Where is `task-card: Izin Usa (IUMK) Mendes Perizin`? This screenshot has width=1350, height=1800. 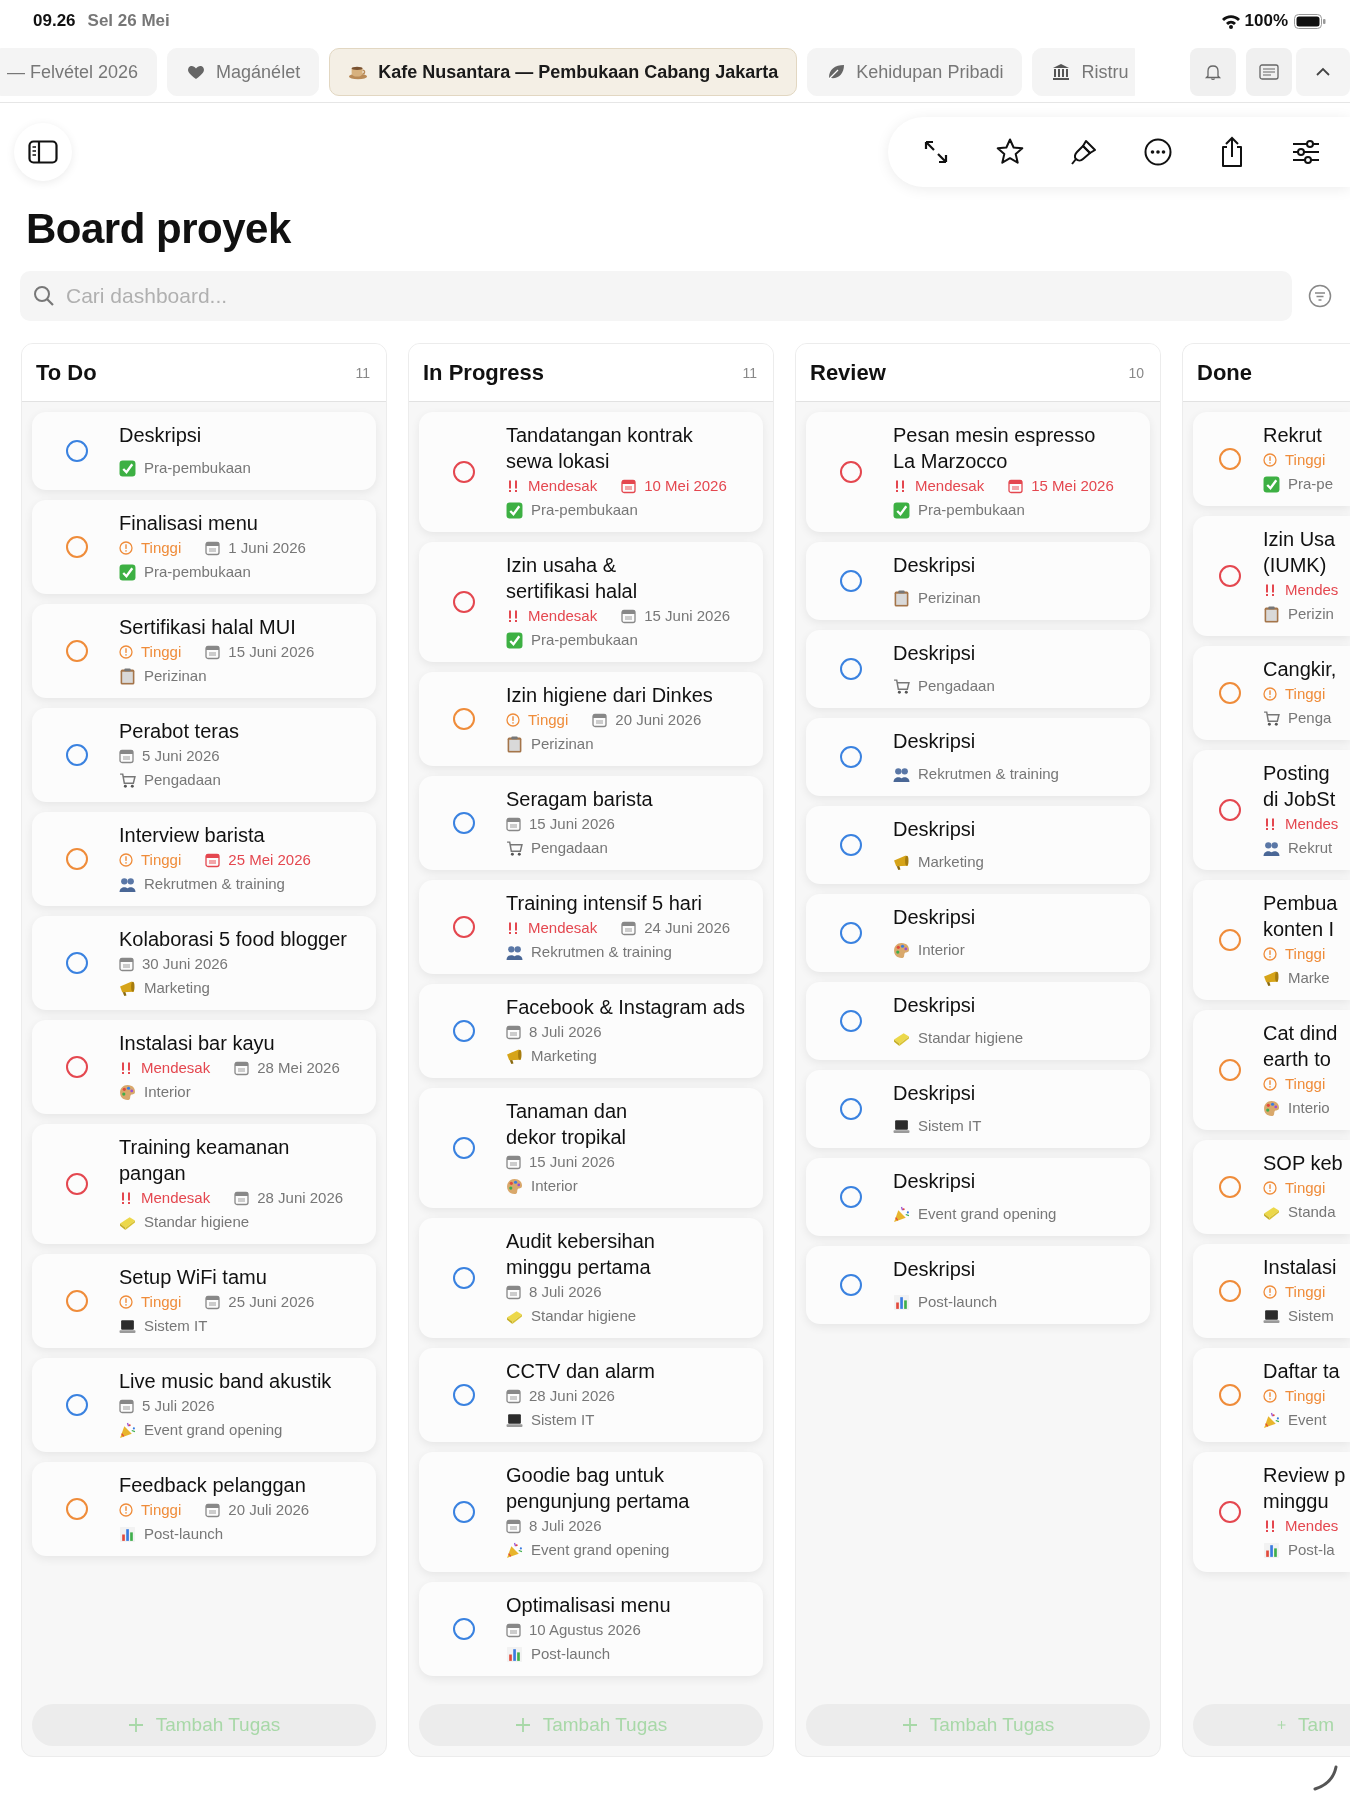
task-card: Izin Usa (IUMK) Mendes Perizin is located at coordinates (1271, 576).